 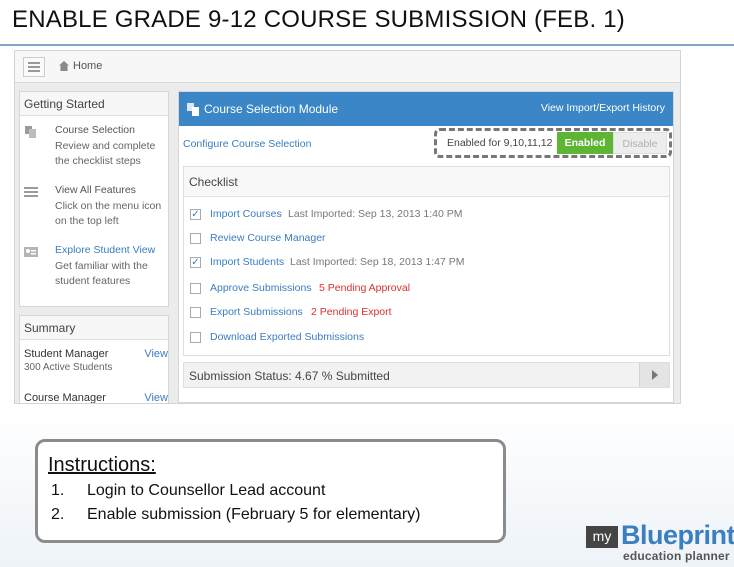 What do you see at coordinates (351, 312) in the screenshot?
I see `checklist-item-status: 2 Pending Export` at bounding box center [351, 312].